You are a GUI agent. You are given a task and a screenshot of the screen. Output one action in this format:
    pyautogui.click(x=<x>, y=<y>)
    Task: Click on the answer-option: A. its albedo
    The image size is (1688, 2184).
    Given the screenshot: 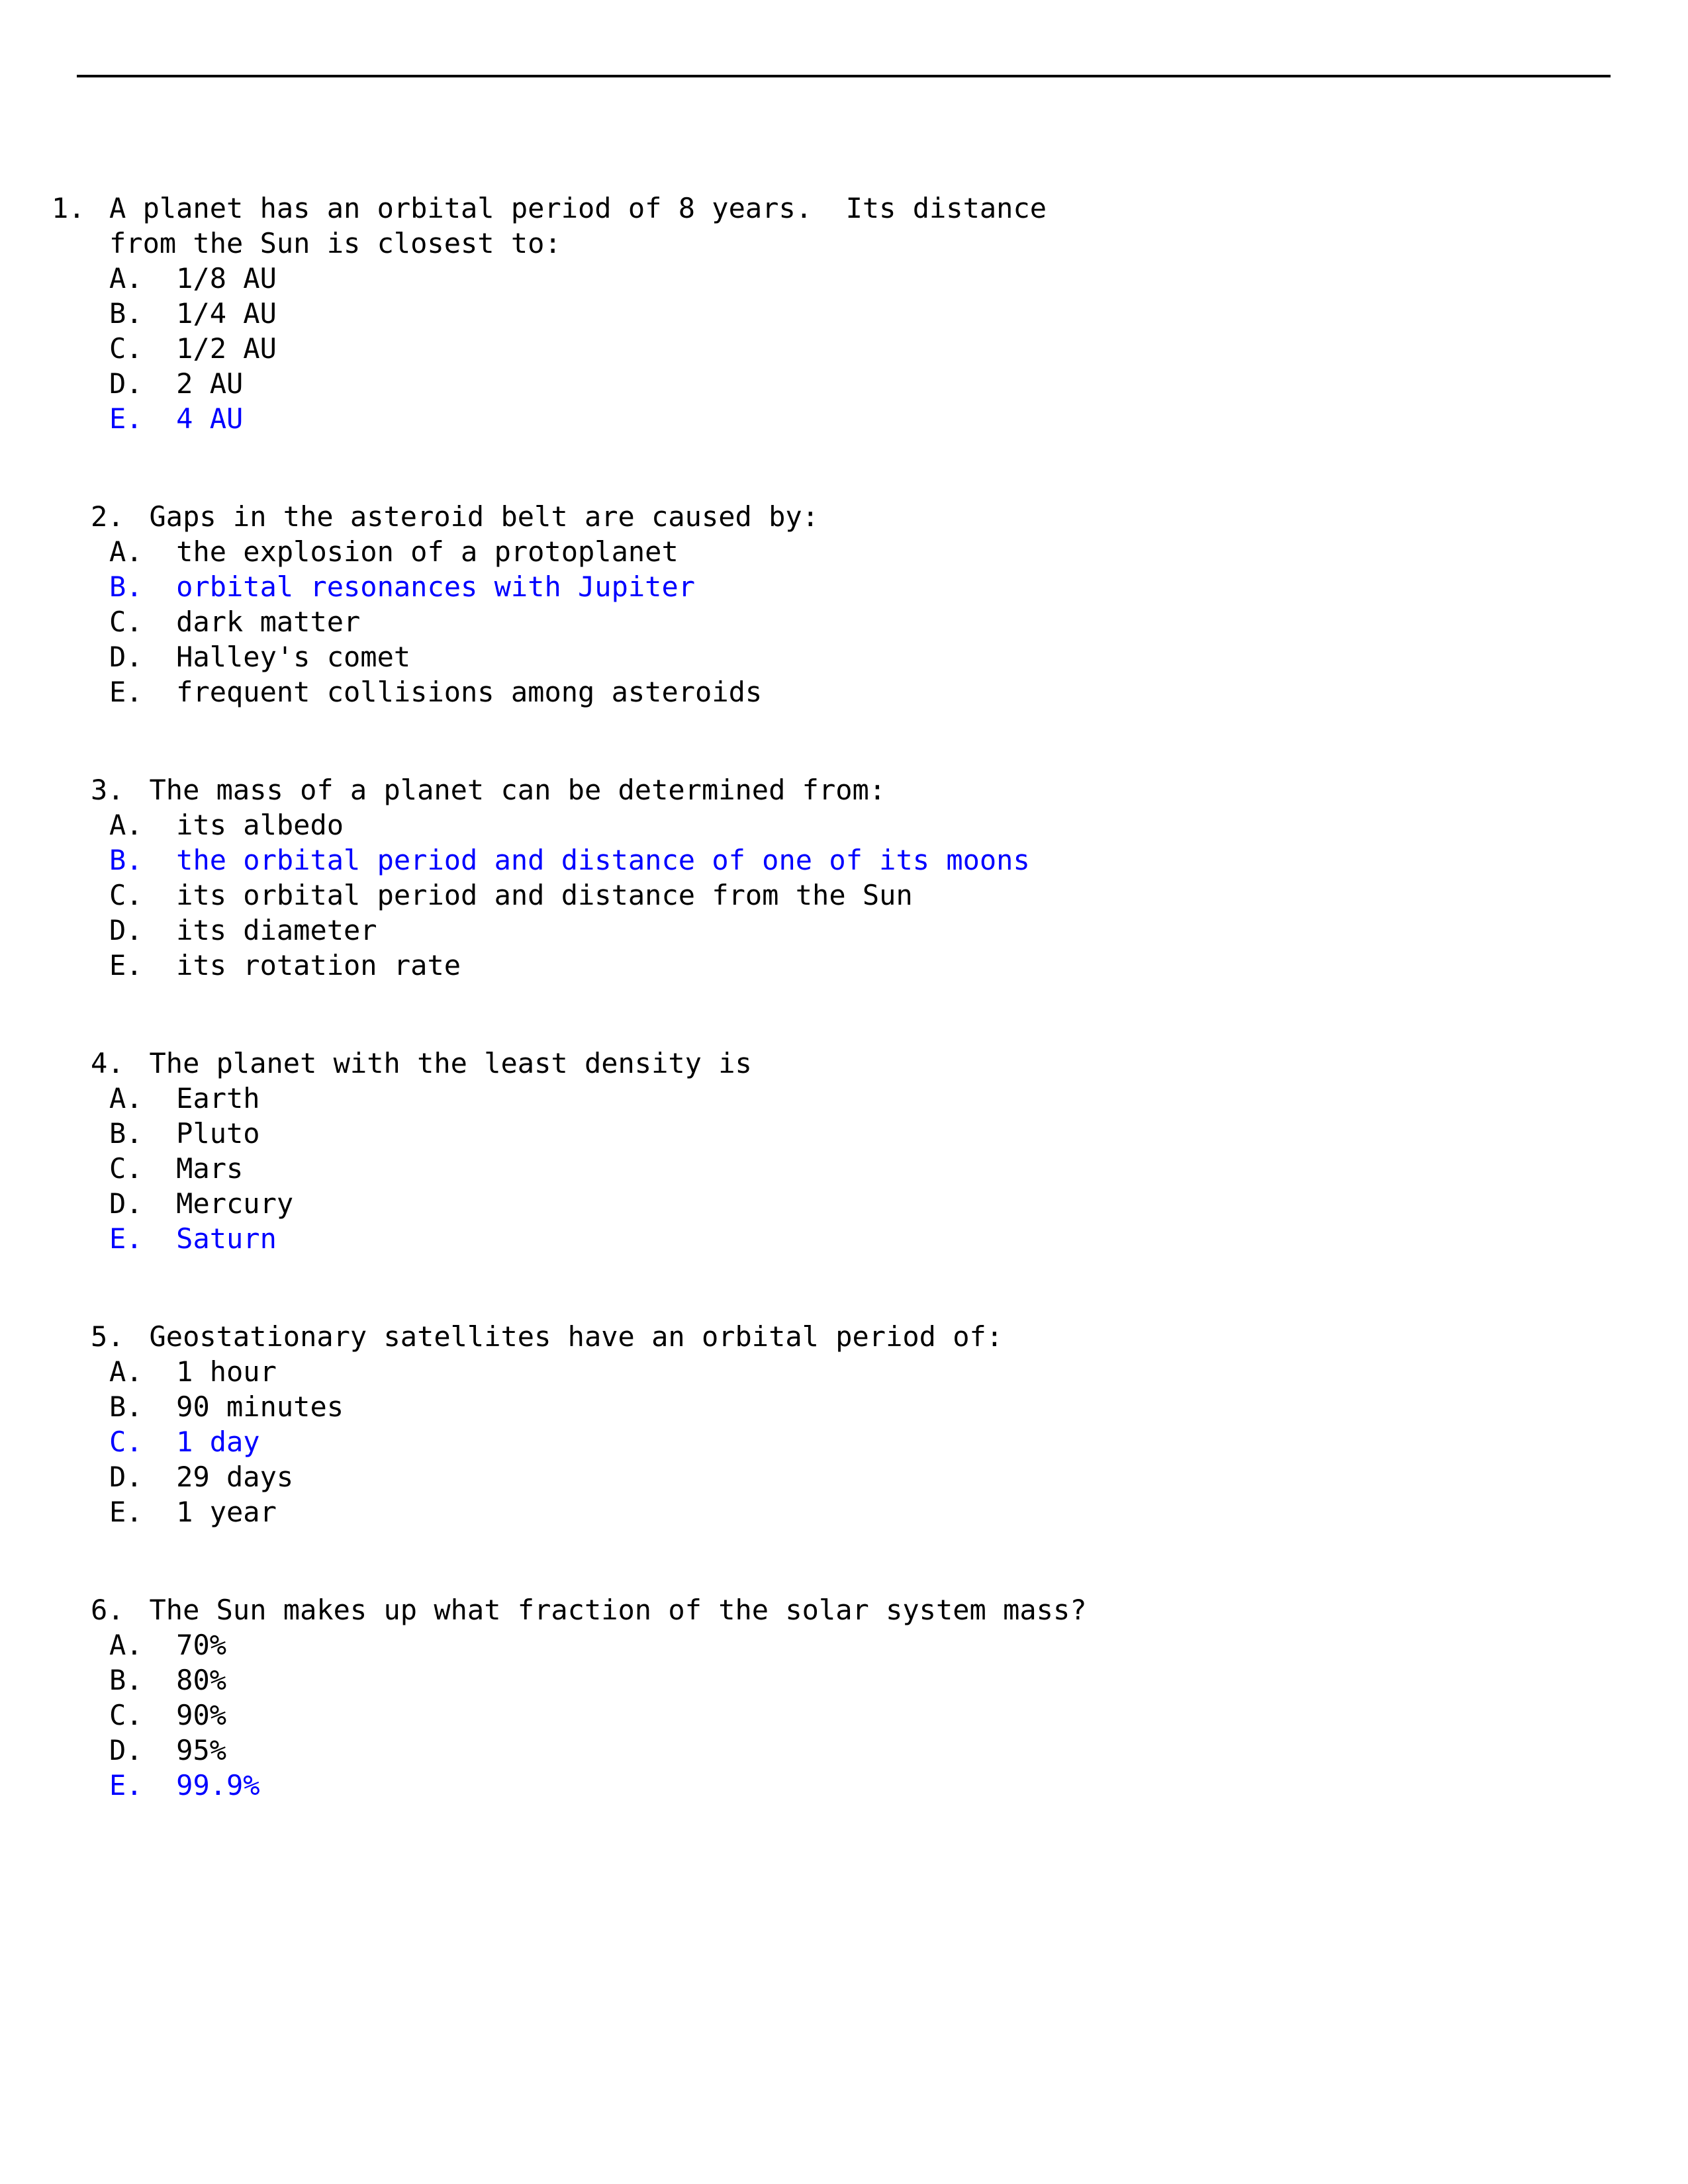 What is the action you would take?
    pyautogui.click(x=844, y=825)
    